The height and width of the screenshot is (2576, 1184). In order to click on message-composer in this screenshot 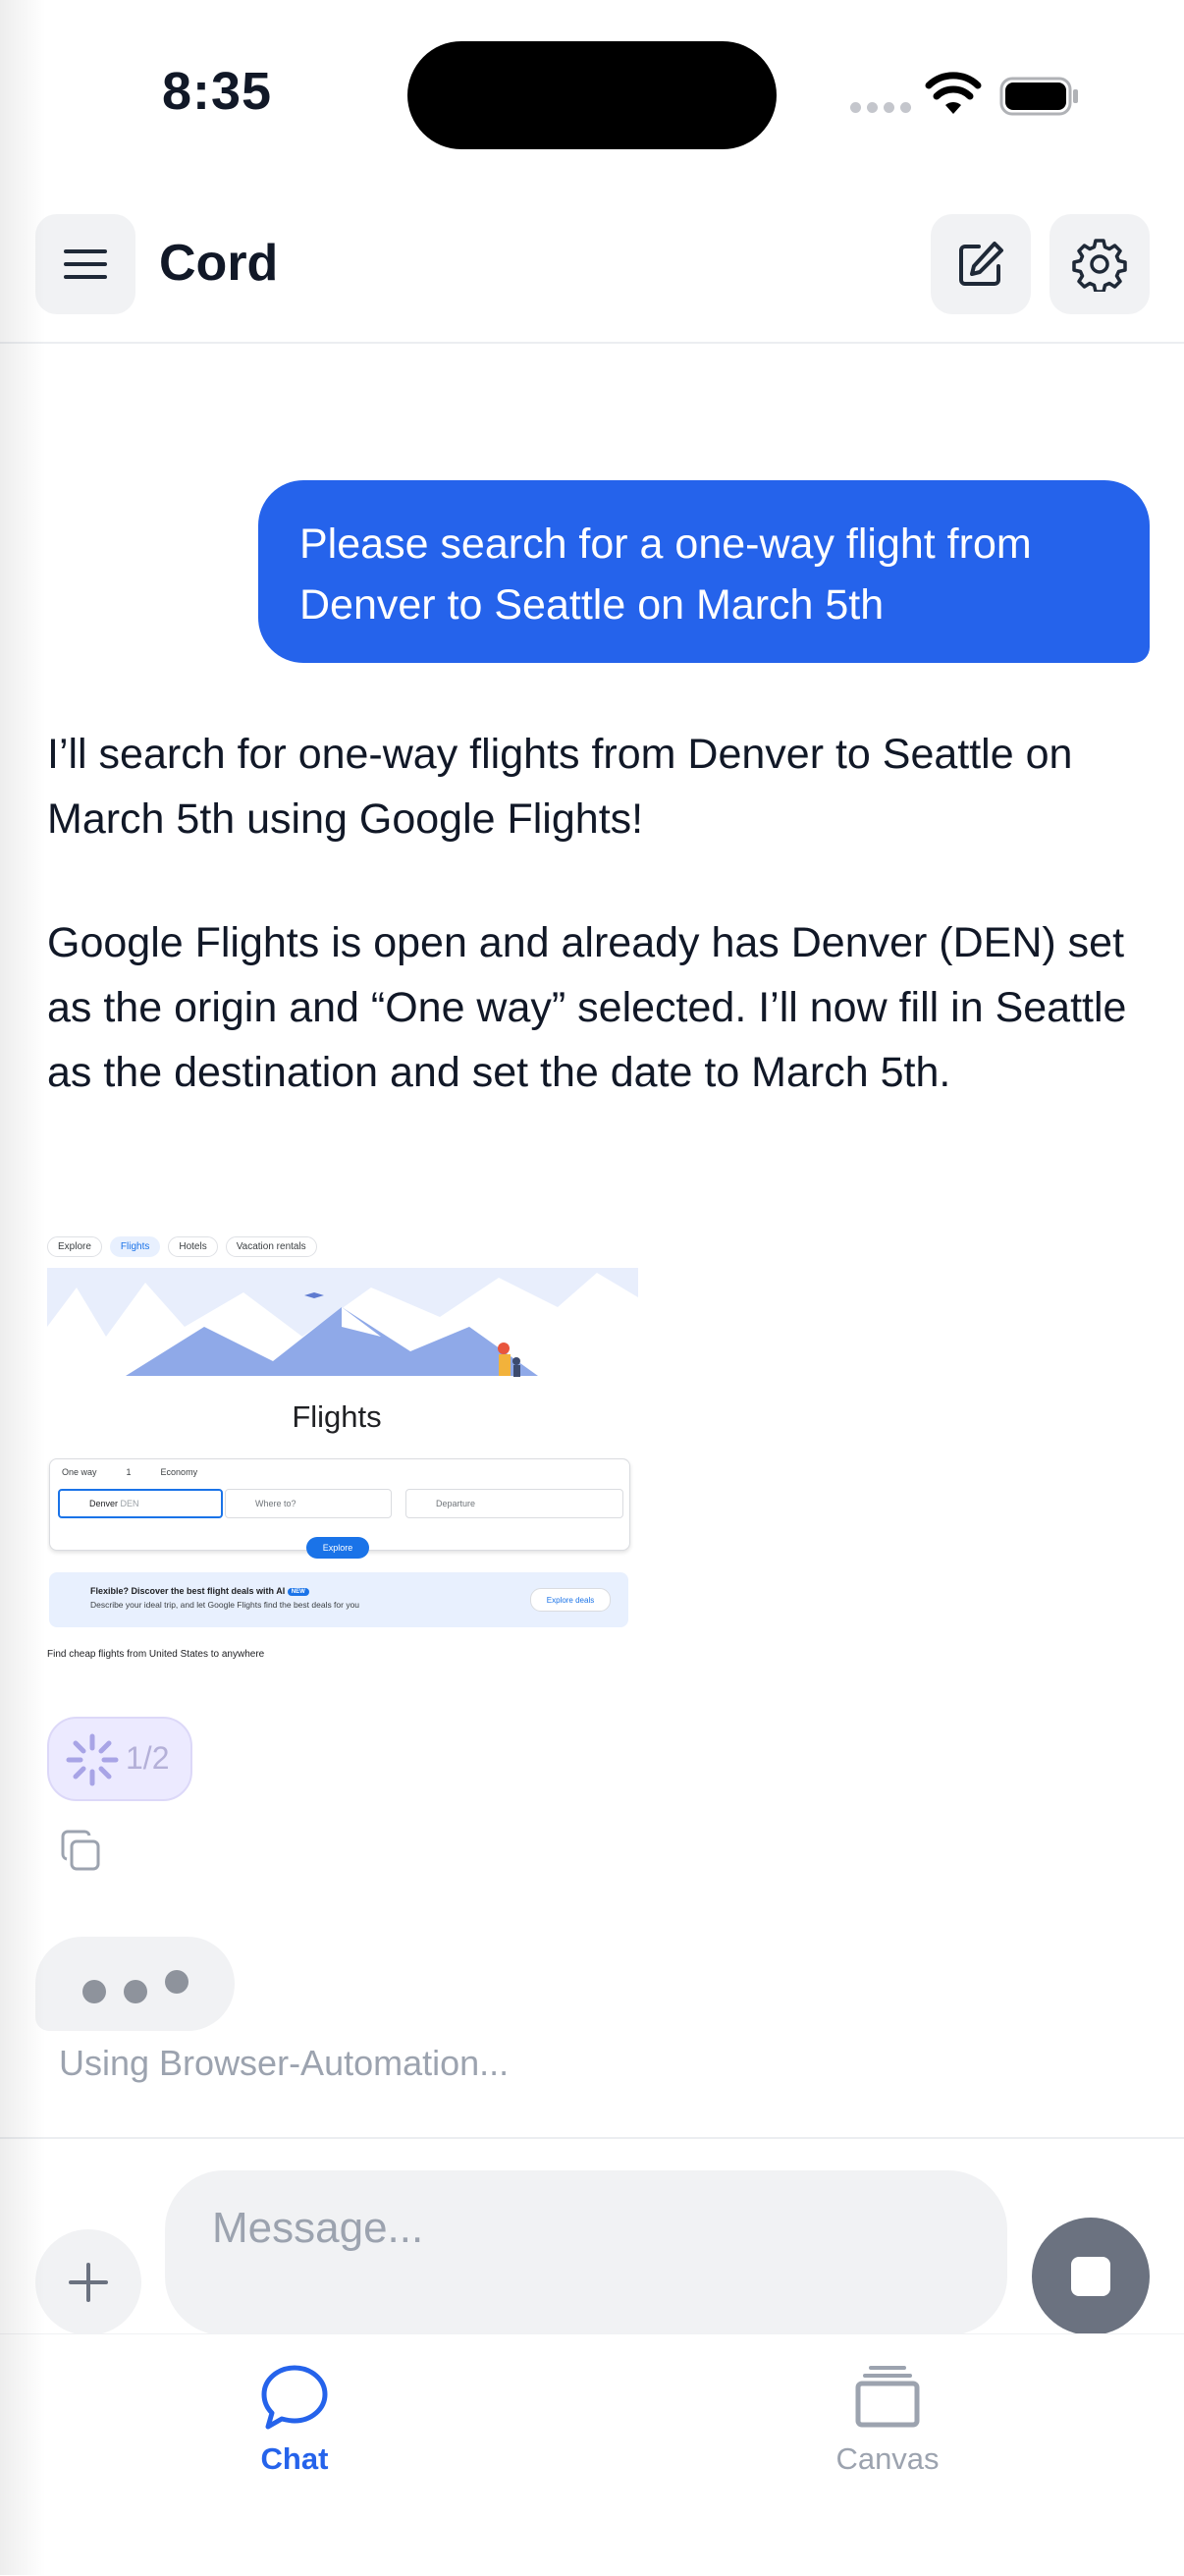, I will do `click(592, 2236)`.